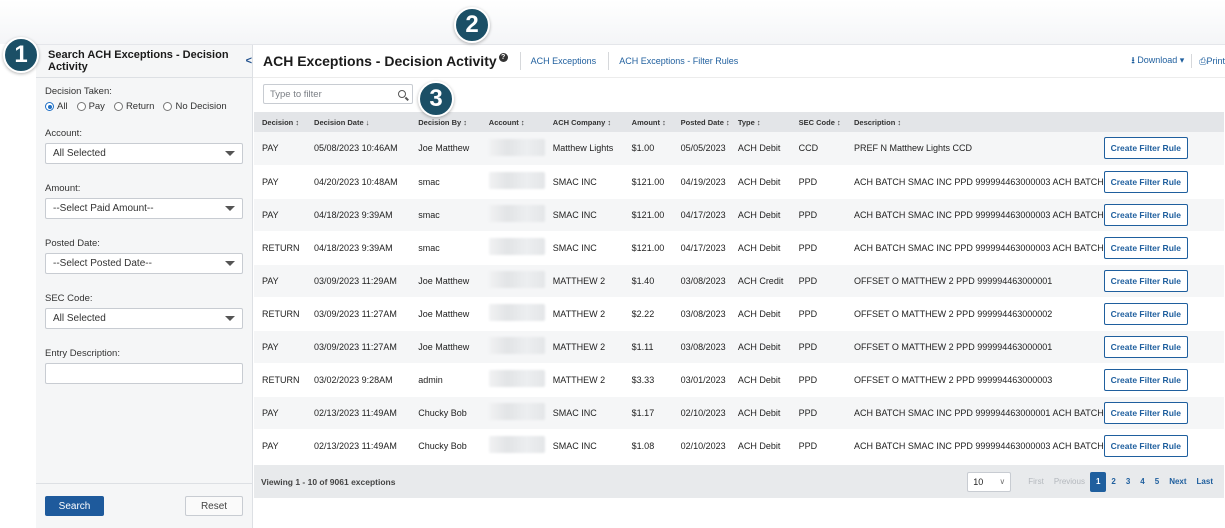 The image size is (1225, 528). I want to click on sec-code-select: All Selected, so click(144, 318).